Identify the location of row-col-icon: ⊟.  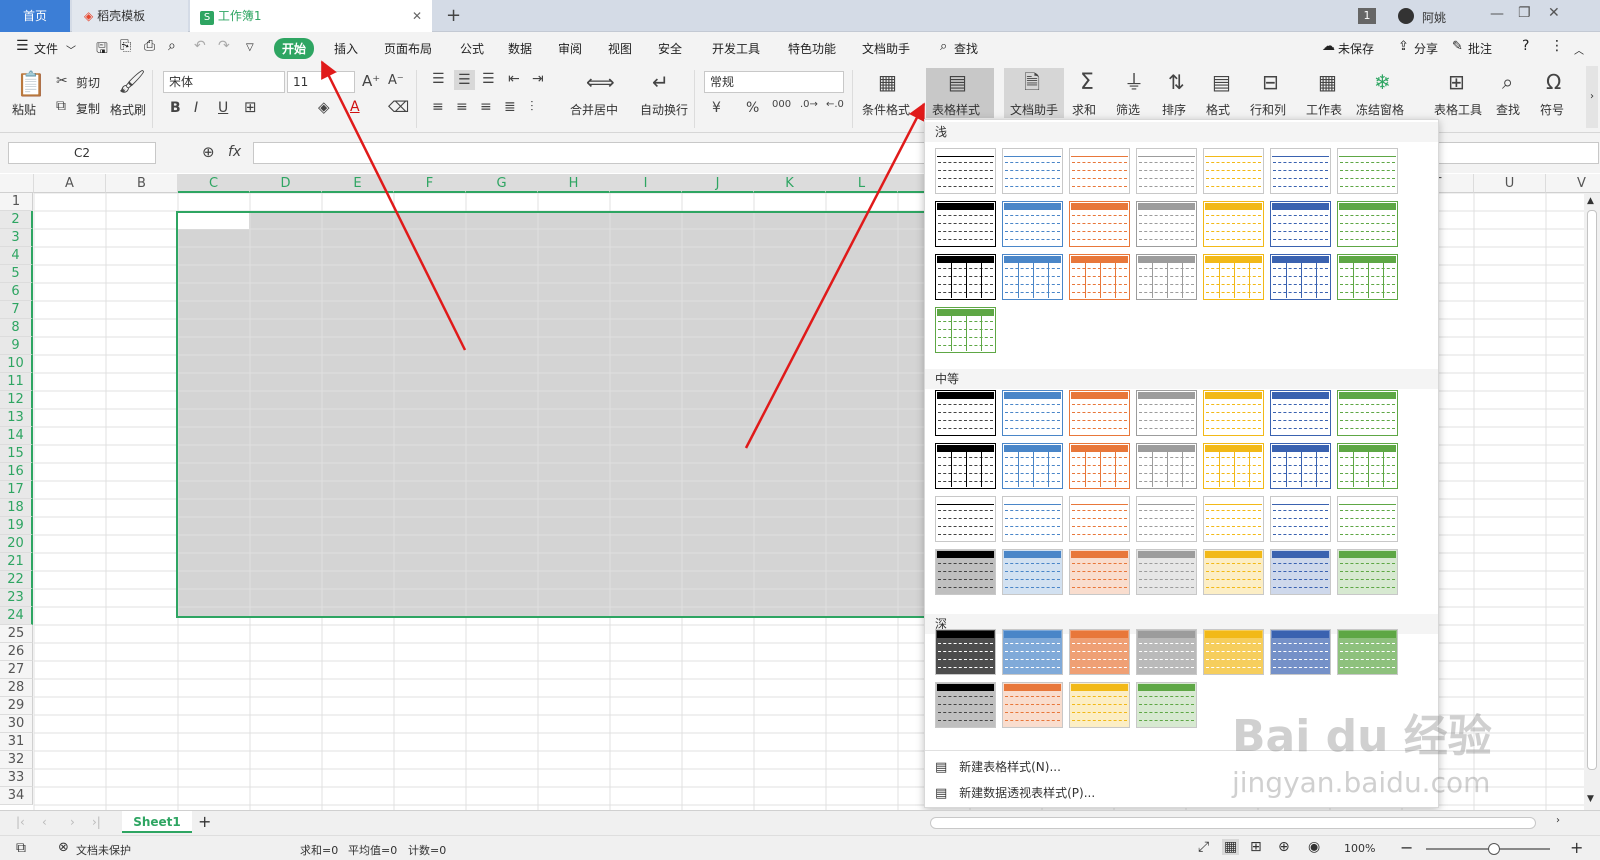
(1270, 82).